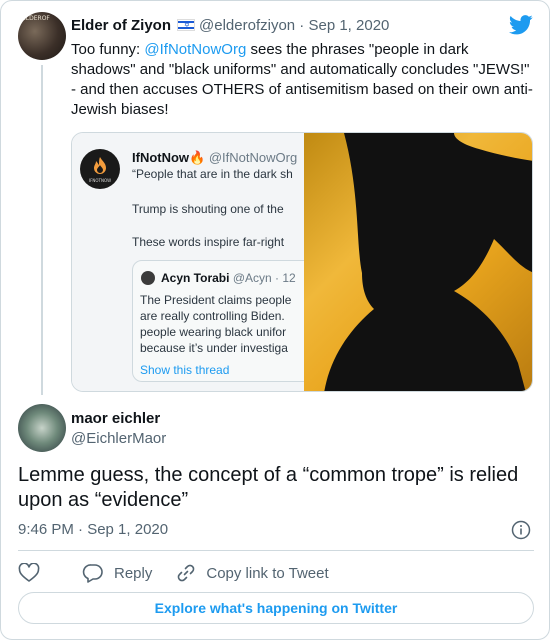 The image size is (550, 640). Describe the element at coordinates (276, 550) in the screenshot. I see `divider` at that location.